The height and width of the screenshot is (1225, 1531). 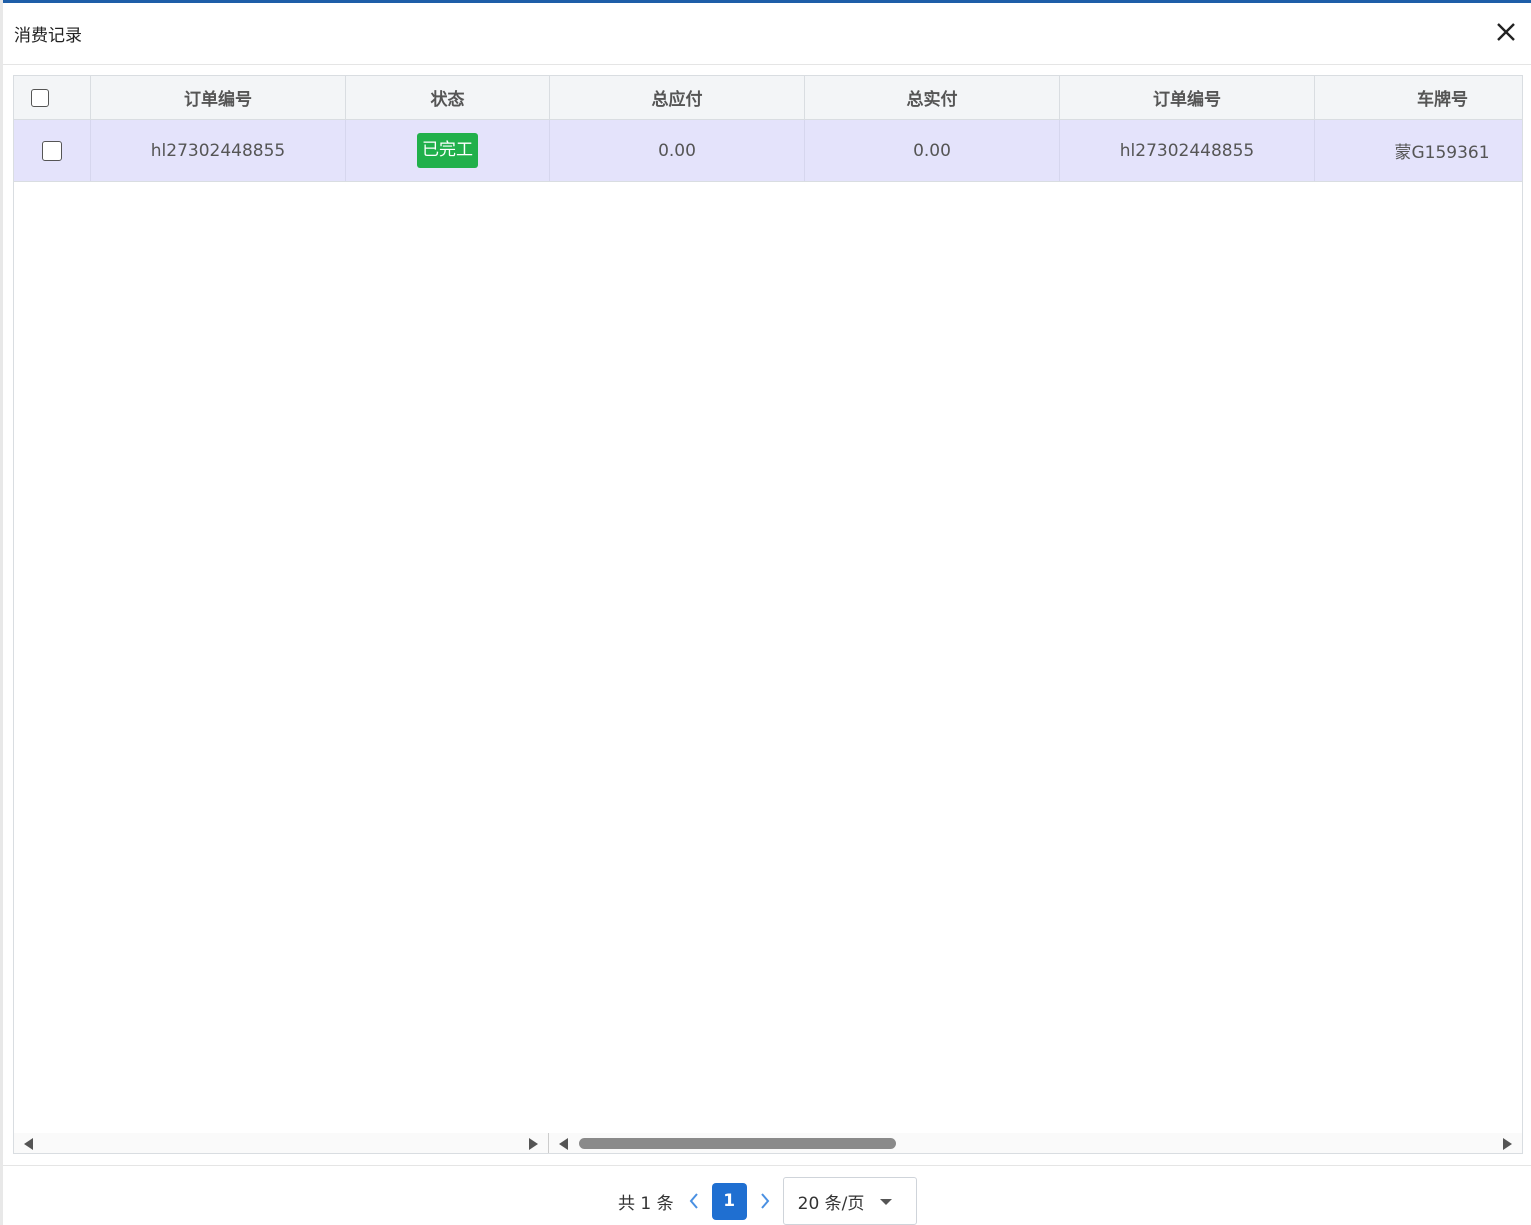 I want to click on cell-total-paid: 0.00, so click(x=932, y=150).